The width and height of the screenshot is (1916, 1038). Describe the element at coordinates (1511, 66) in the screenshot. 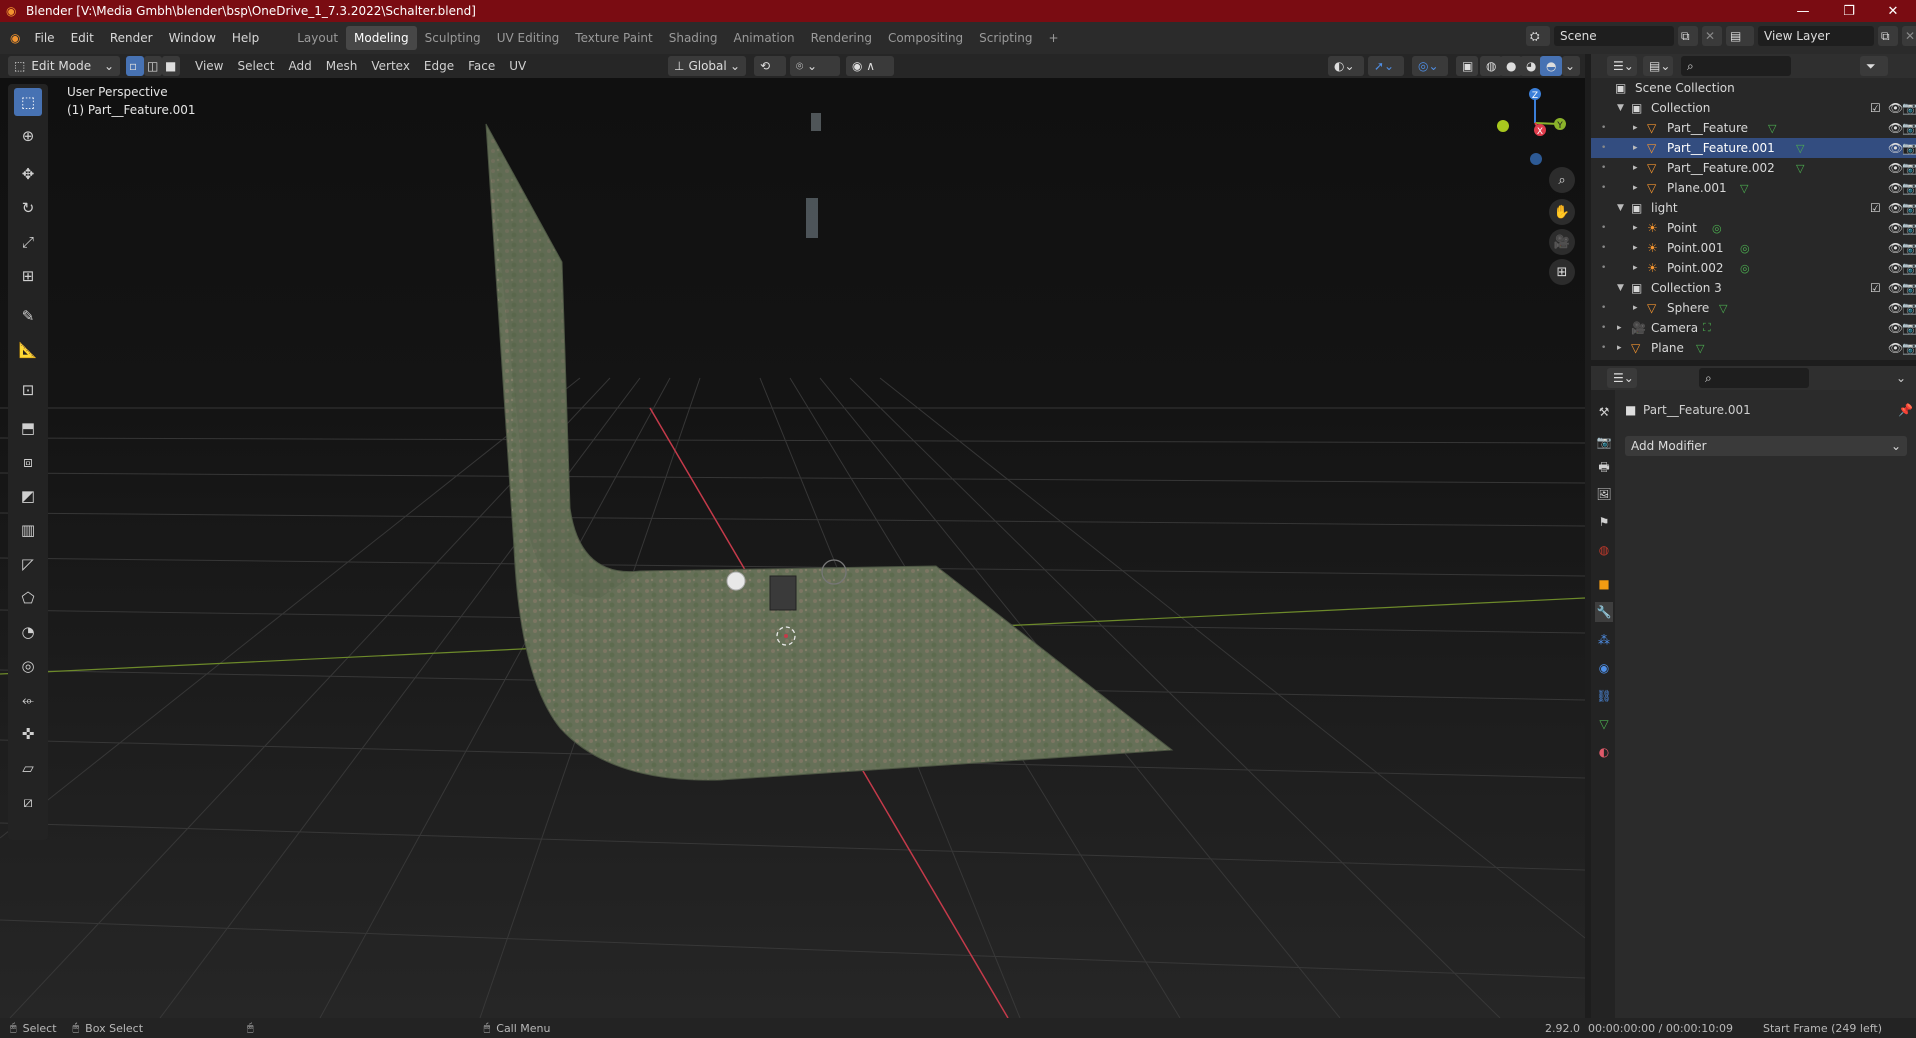

I see `solid-shading-button: ●` at that location.